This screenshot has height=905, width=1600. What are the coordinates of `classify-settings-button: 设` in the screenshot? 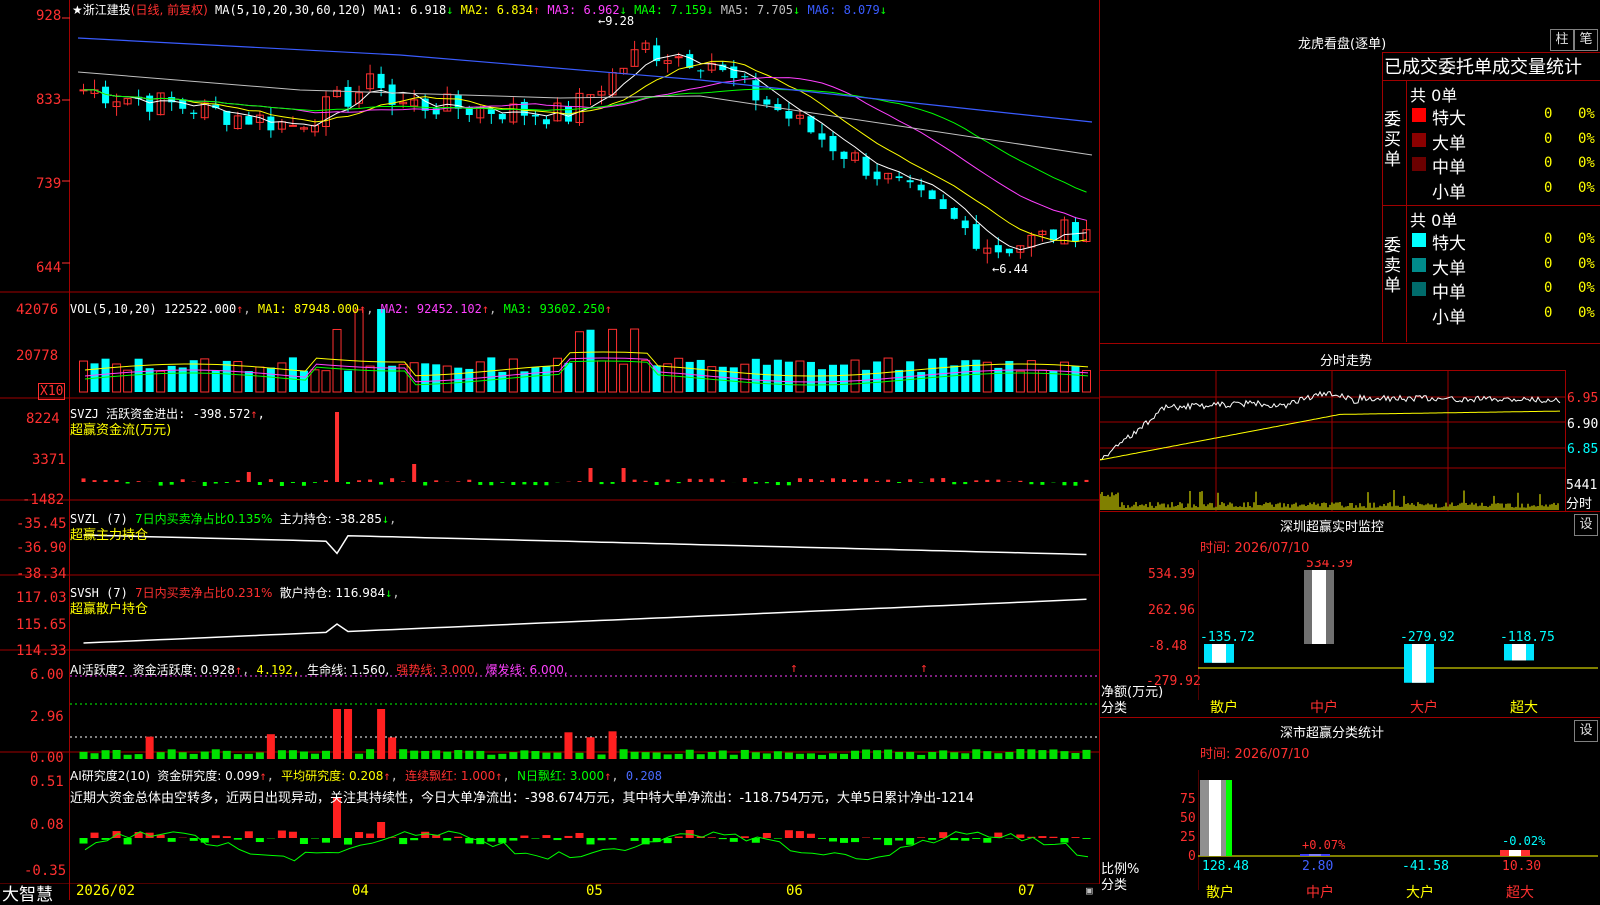 It's located at (1586, 731).